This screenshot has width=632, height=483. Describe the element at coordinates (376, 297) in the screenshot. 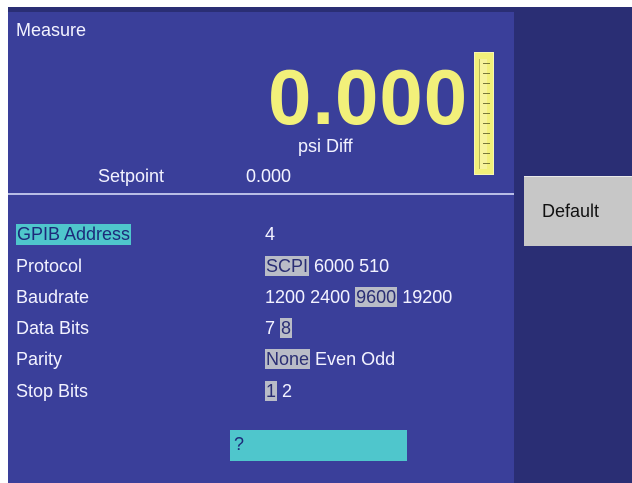

I see `baudrate-option-9600: 9600` at that location.